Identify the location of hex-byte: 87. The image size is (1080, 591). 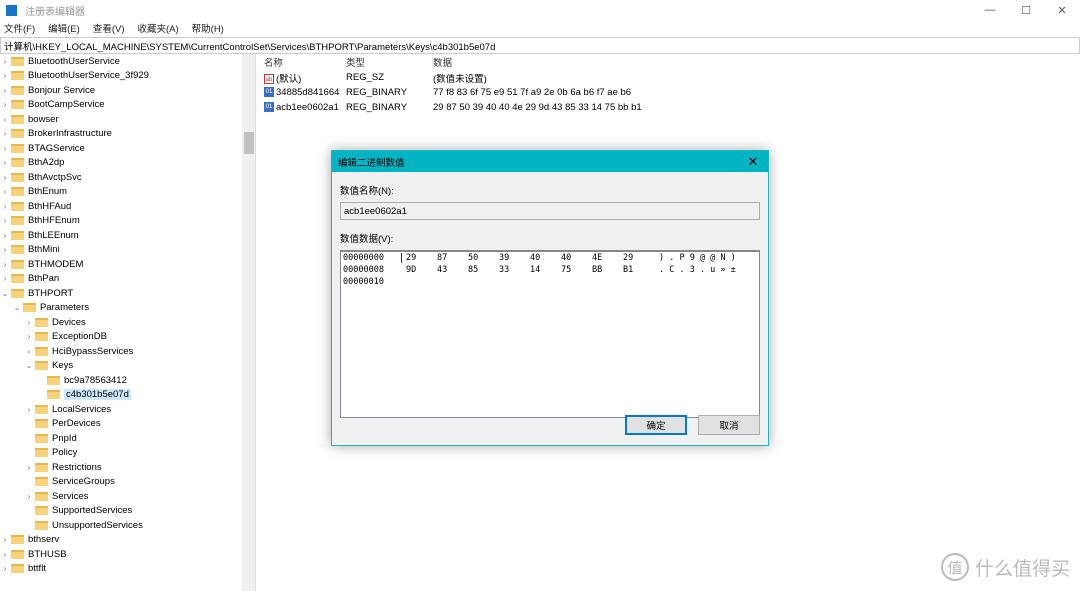
(452, 258).